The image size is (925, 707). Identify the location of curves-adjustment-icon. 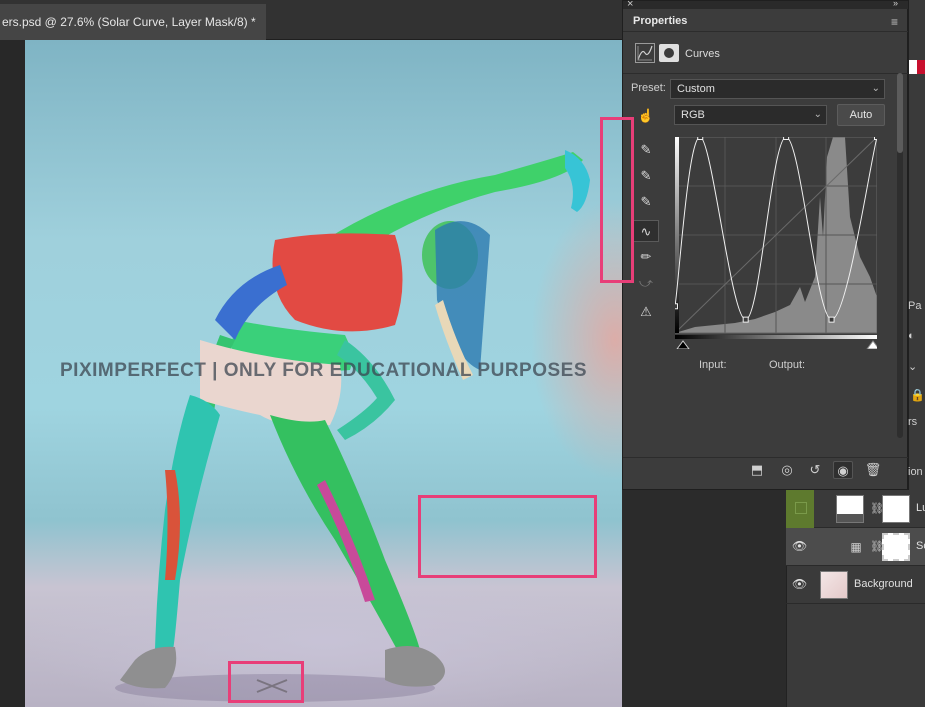
(645, 53).